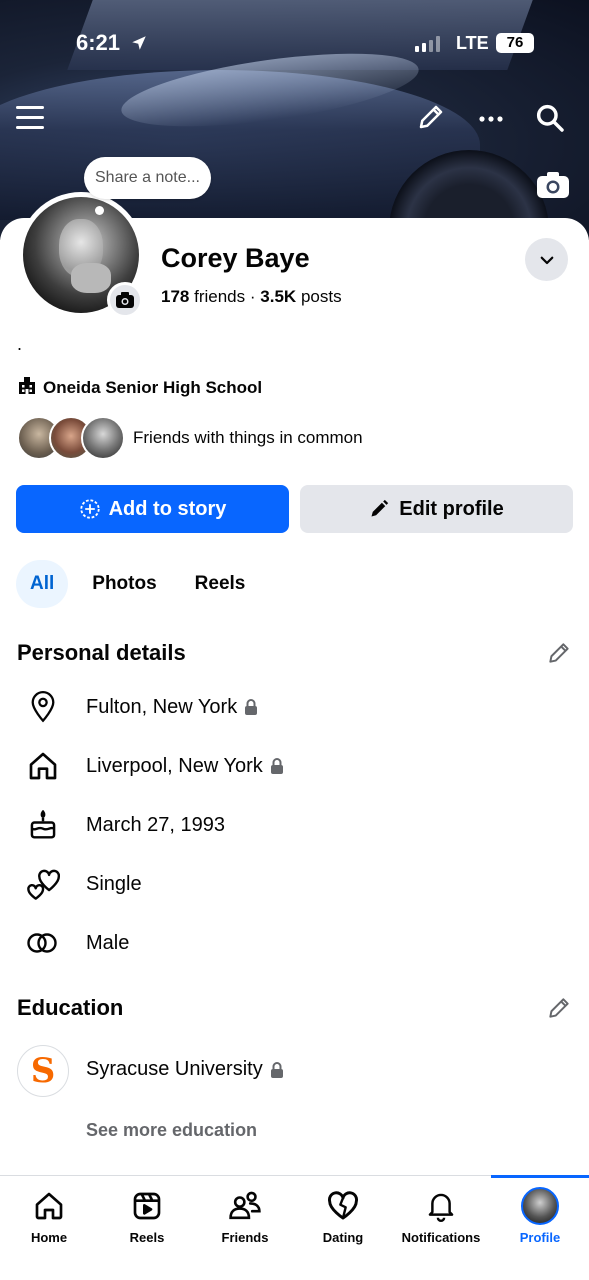 This screenshot has width=589, height=1280. I want to click on education-school-row: Syracuse University, so click(185, 1069).